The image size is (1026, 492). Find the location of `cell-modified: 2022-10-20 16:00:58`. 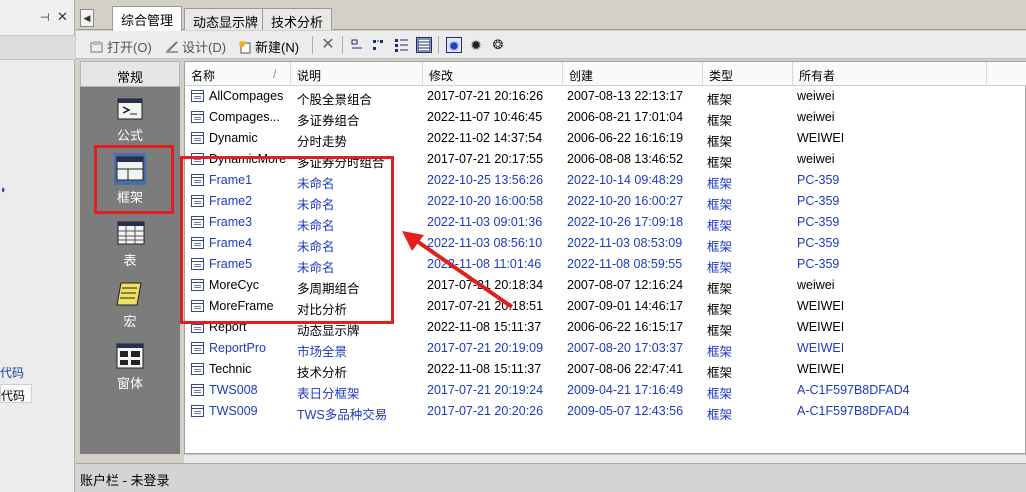

cell-modified: 2022-10-20 16:00:58 is located at coordinates (485, 201).